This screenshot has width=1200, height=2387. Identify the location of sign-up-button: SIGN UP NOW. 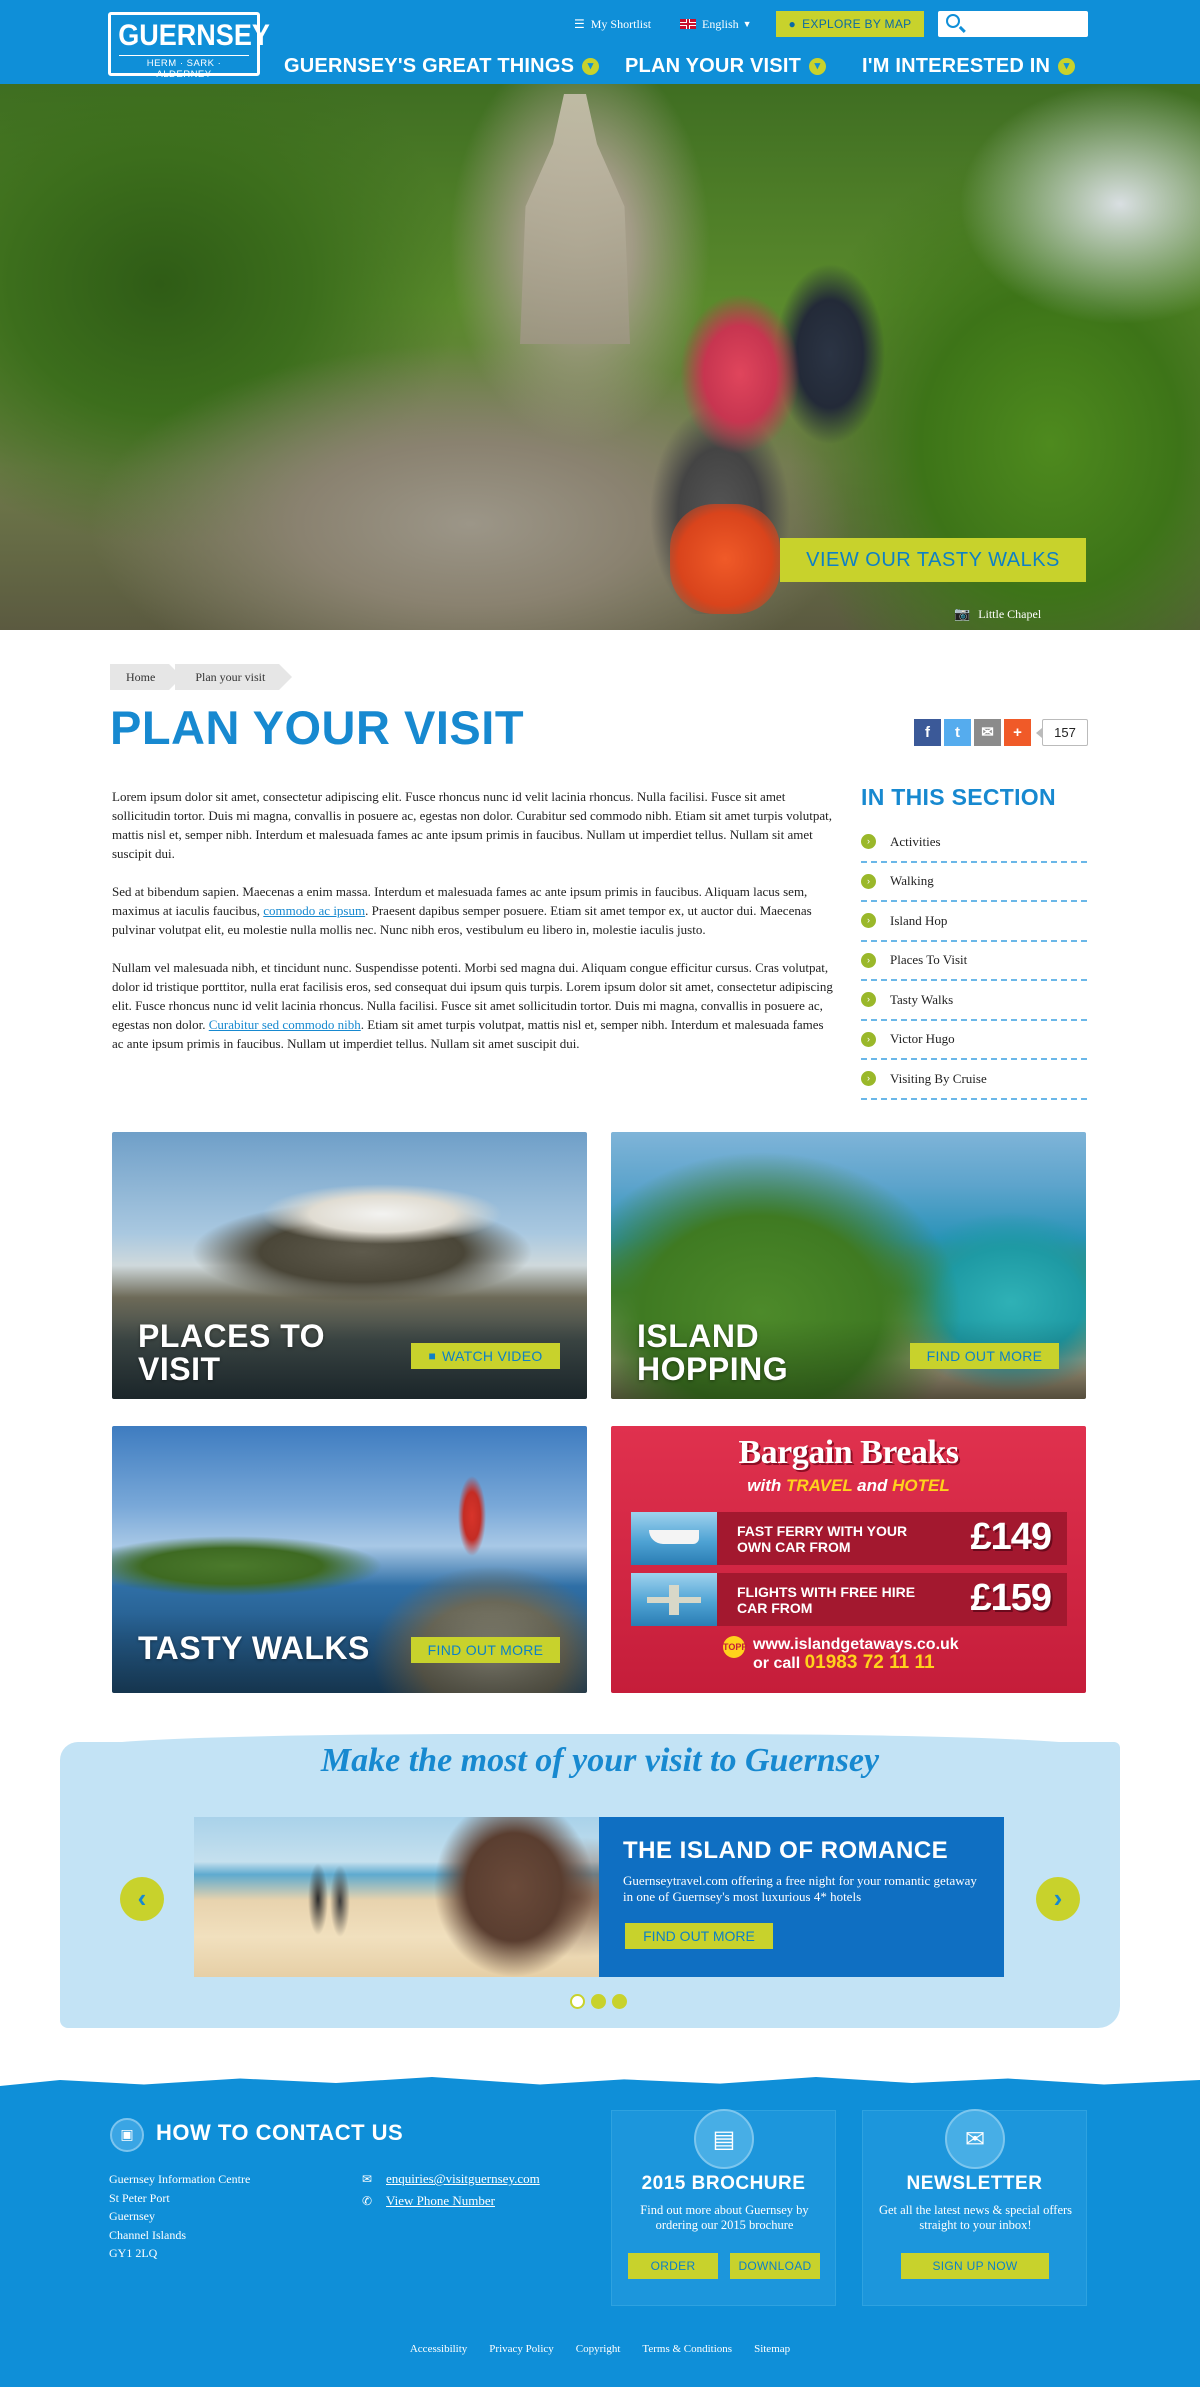
(975, 2266).